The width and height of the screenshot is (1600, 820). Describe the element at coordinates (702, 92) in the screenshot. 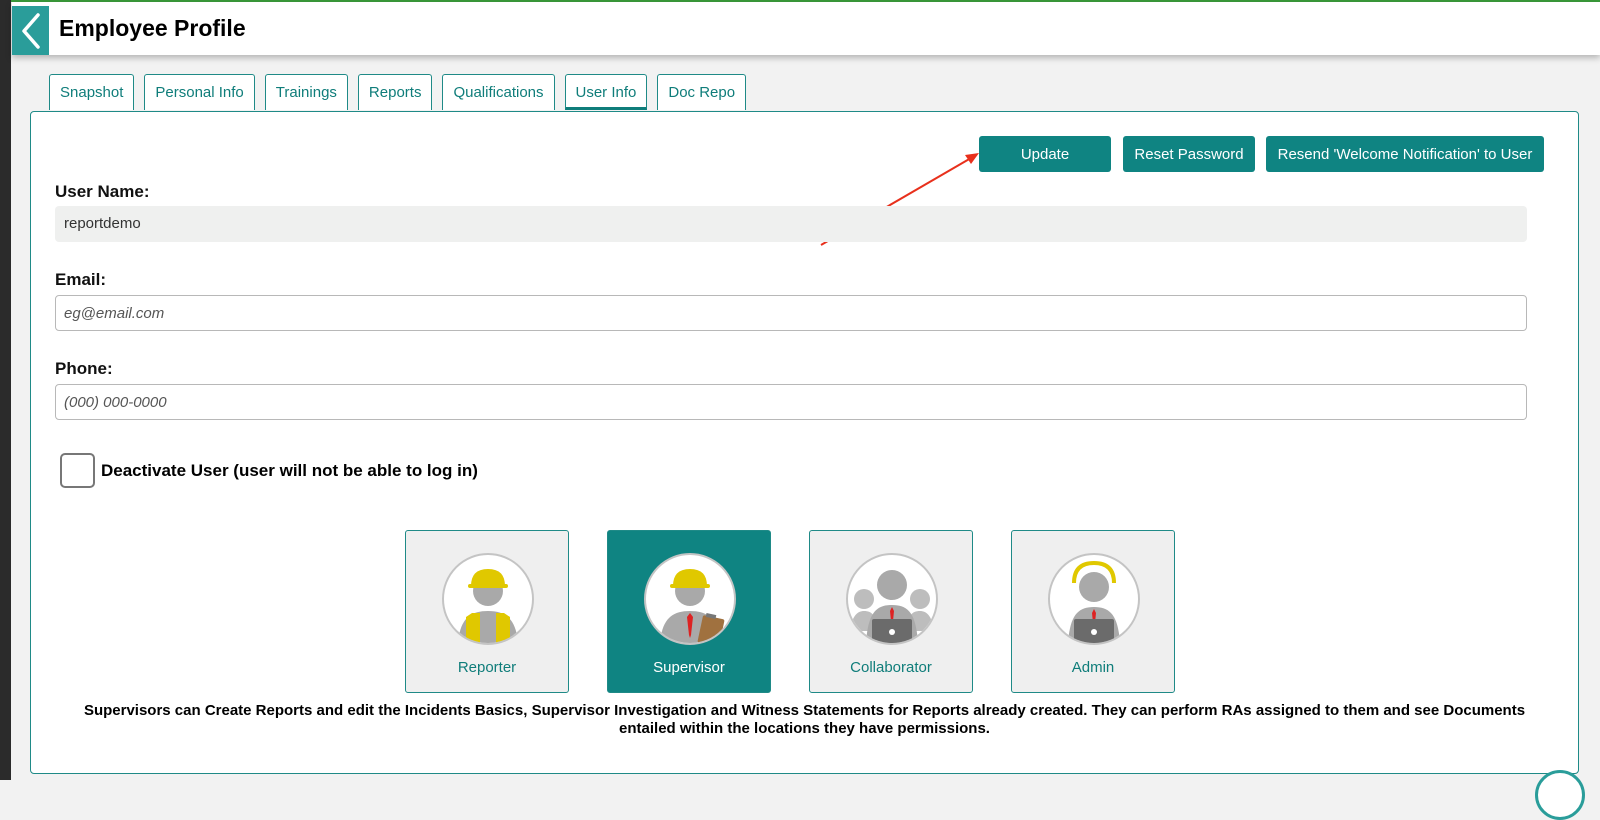

I see `tab-doc-repo: Doc Repo` at that location.